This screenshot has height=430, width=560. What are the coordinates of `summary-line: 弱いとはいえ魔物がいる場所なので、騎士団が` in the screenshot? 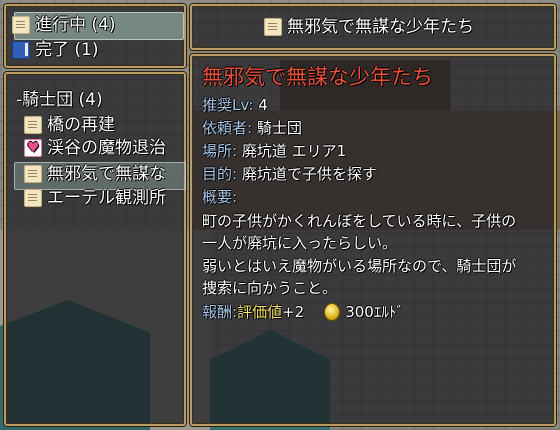 It's located at (359, 266).